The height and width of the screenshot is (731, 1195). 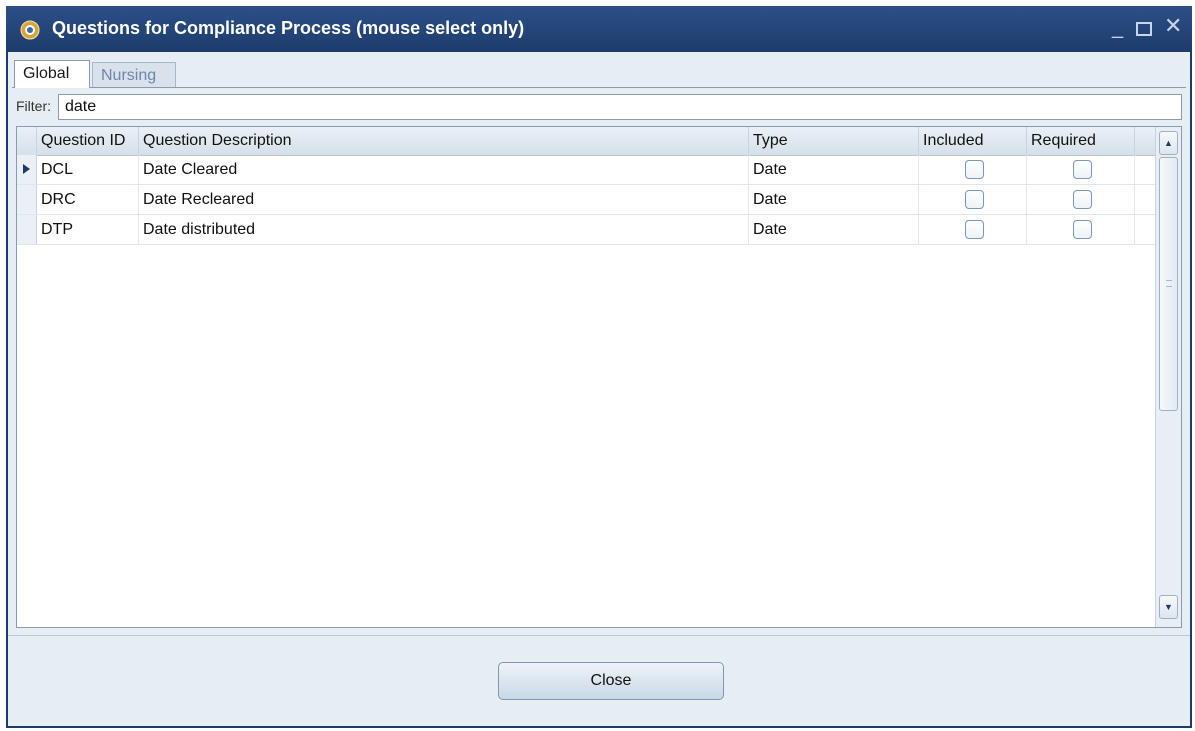 I want to click on column-header-type: Type, so click(x=834, y=141).